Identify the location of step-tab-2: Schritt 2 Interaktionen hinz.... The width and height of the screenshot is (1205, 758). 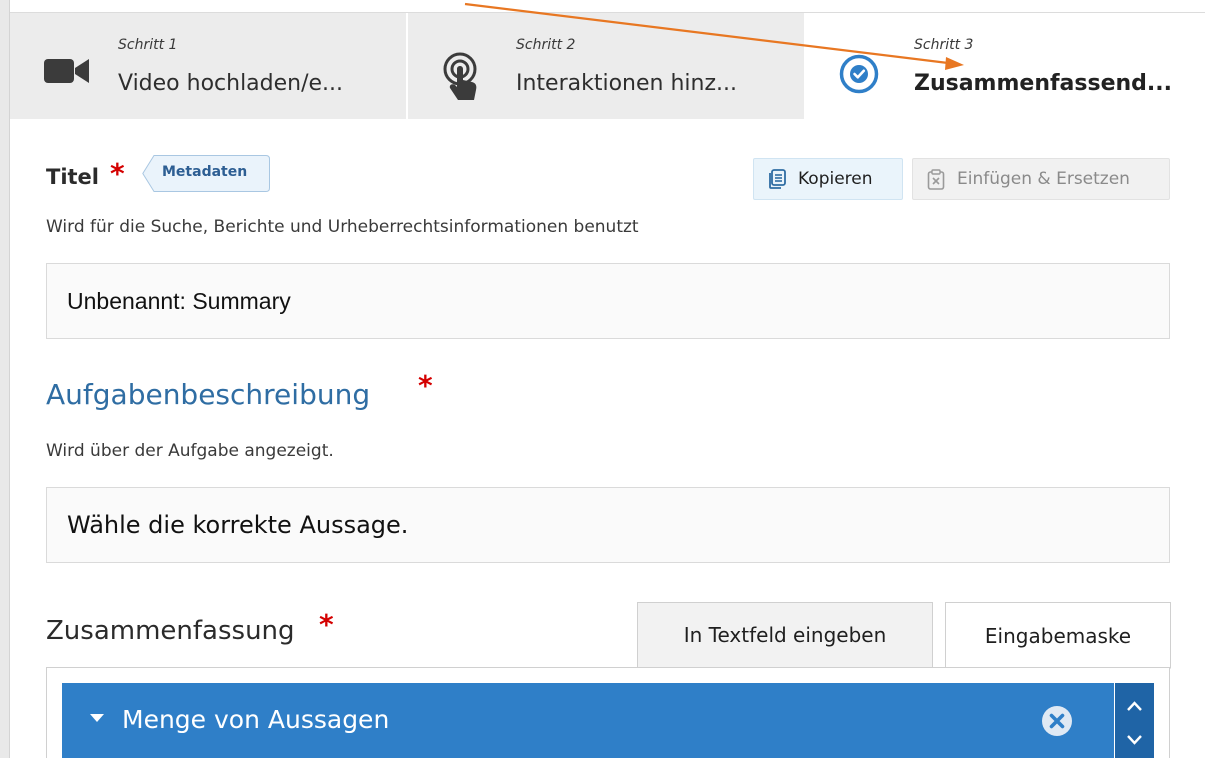
(607, 66).